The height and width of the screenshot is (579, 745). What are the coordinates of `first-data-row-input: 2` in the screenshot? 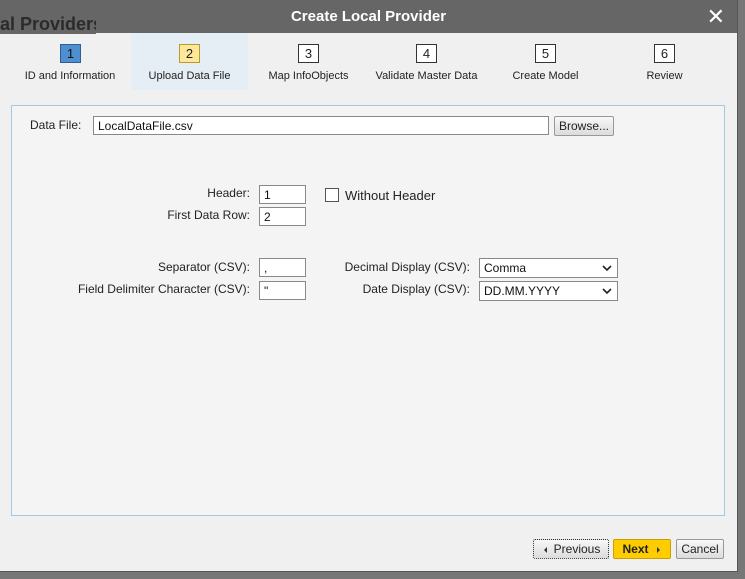 It's located at (282, 216).